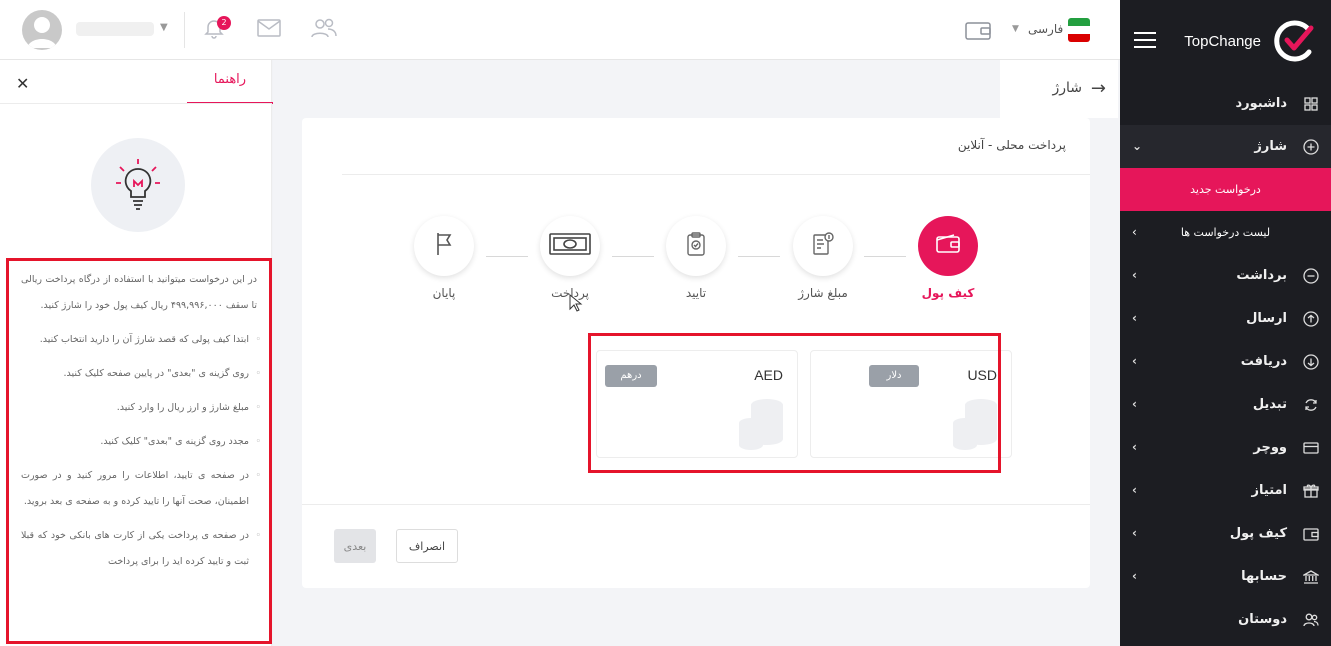 The width and height of the screenshot is (1331, 646). I want to click on receipt-icon, so click(823, 246).